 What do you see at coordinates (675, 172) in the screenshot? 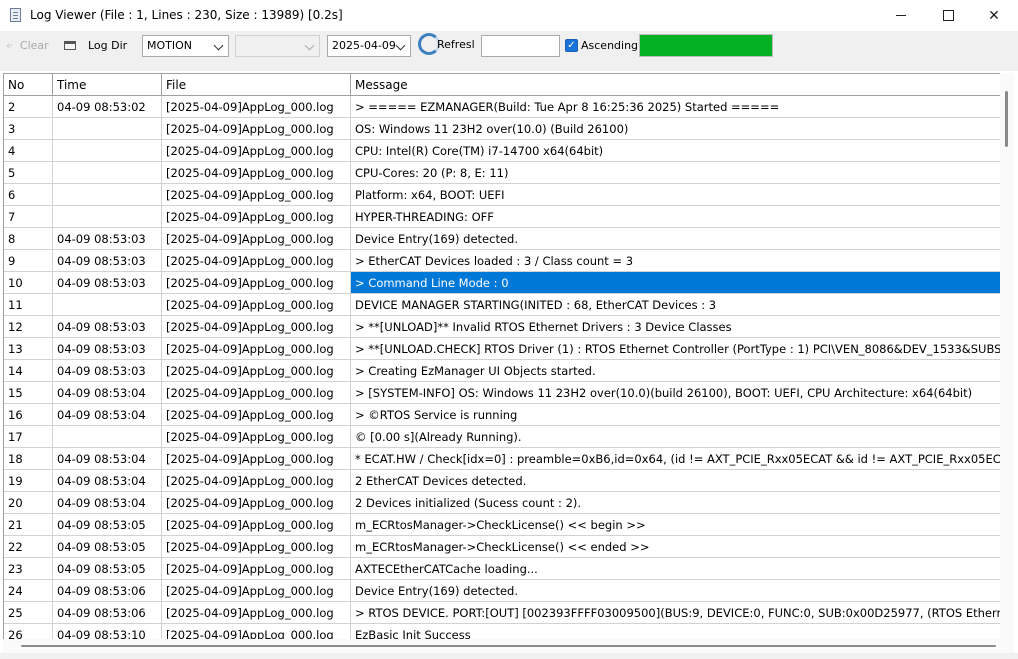
I see `cell-message: CPU-Cores: 20 (P: 8, E: 11)` at bounding box center [675, 172].